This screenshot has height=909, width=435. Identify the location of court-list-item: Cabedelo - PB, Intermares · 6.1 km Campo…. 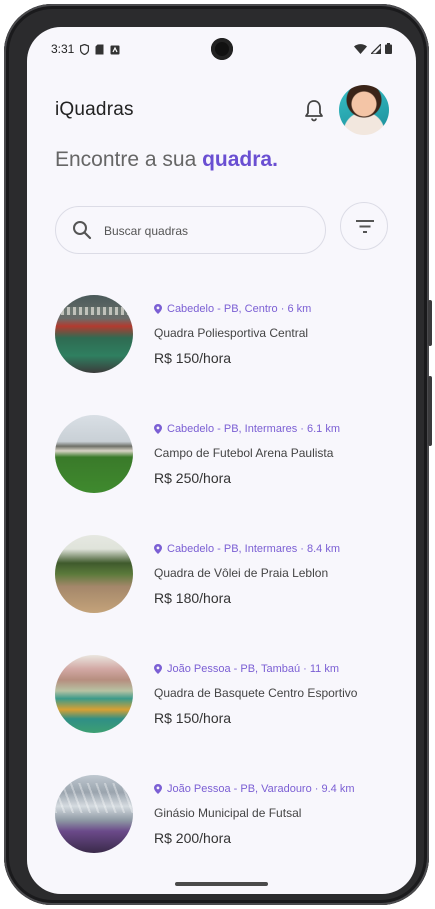
(225, 475).